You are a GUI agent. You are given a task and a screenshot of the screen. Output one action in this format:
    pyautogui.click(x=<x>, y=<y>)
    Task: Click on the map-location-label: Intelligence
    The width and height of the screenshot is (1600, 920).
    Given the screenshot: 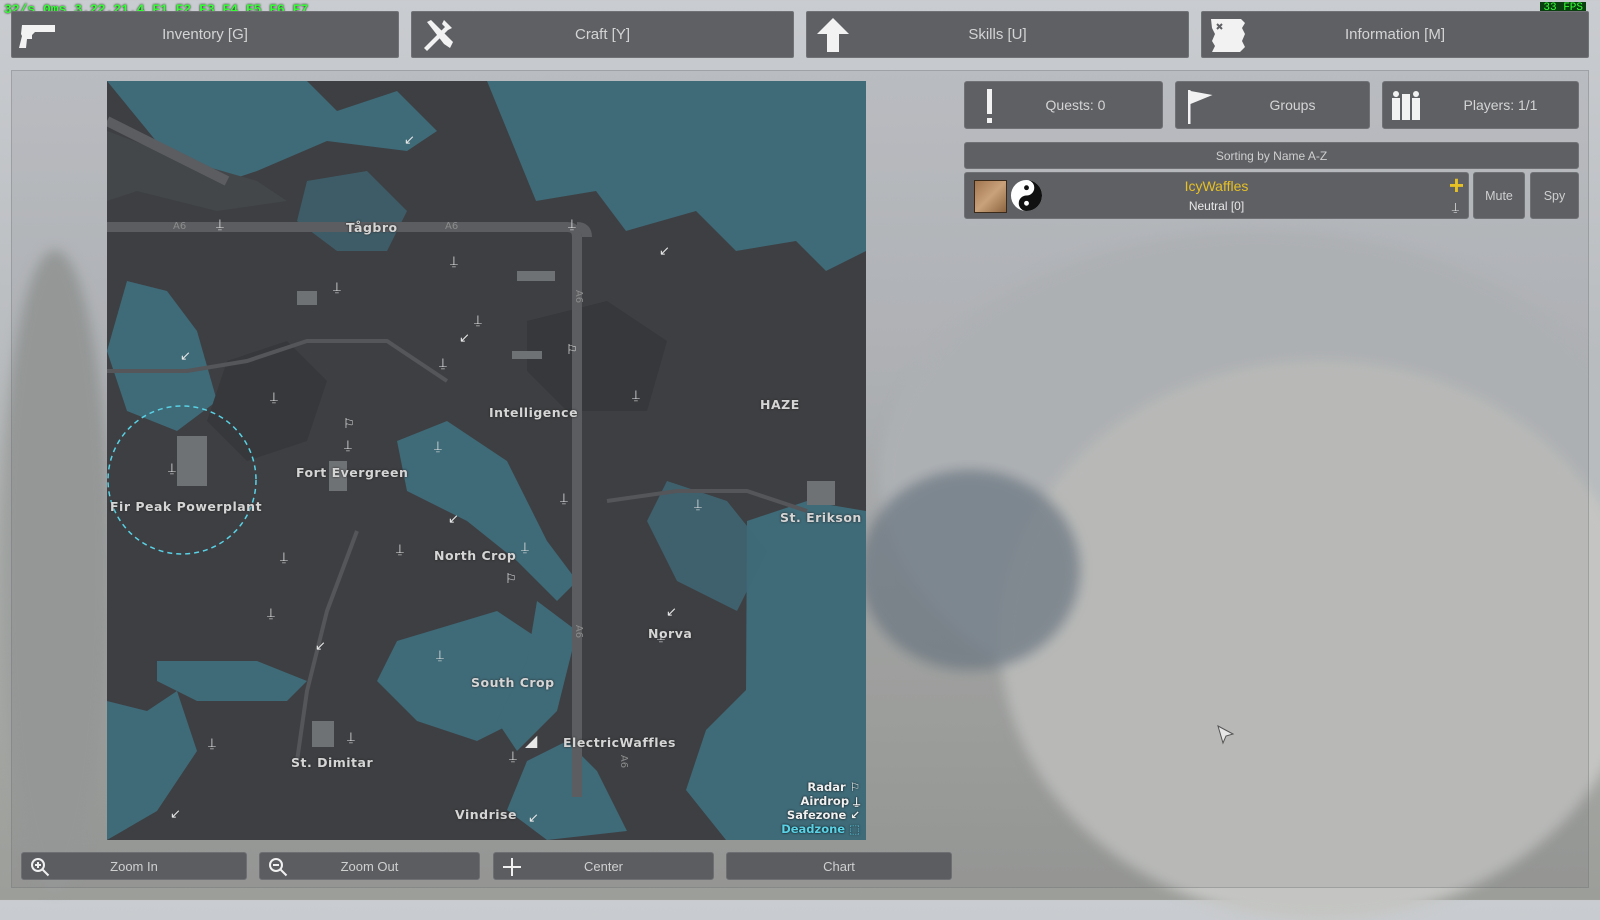 What is the action you would take?
    pyautogui.click(x=534, y=412)
    